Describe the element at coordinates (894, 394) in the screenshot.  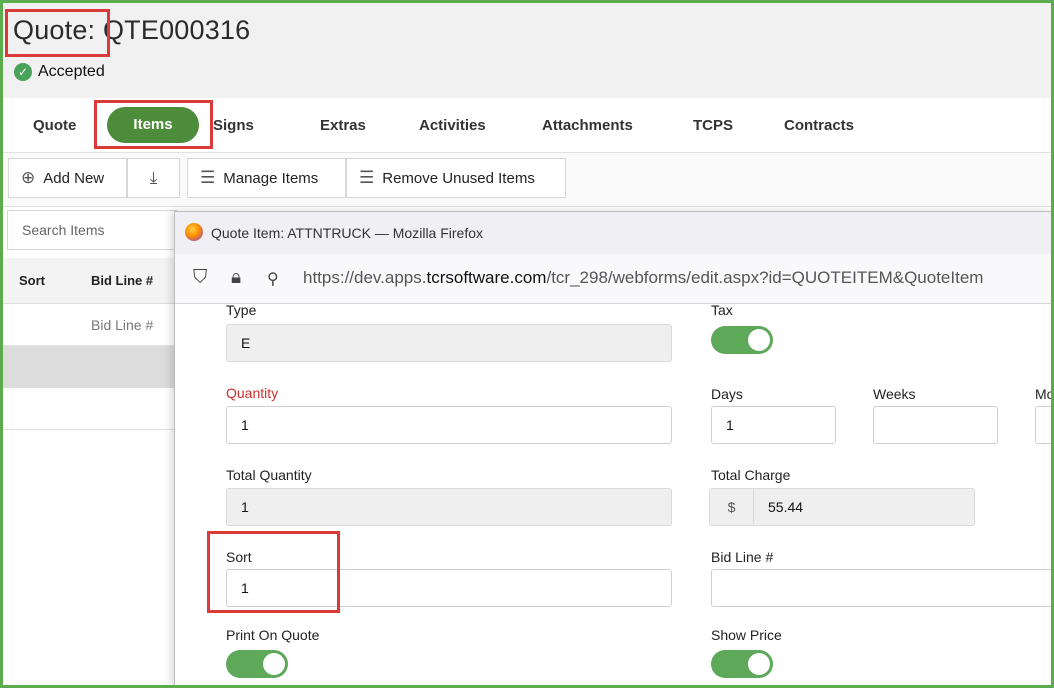
I see `weeks-label: Weeks` at that location.